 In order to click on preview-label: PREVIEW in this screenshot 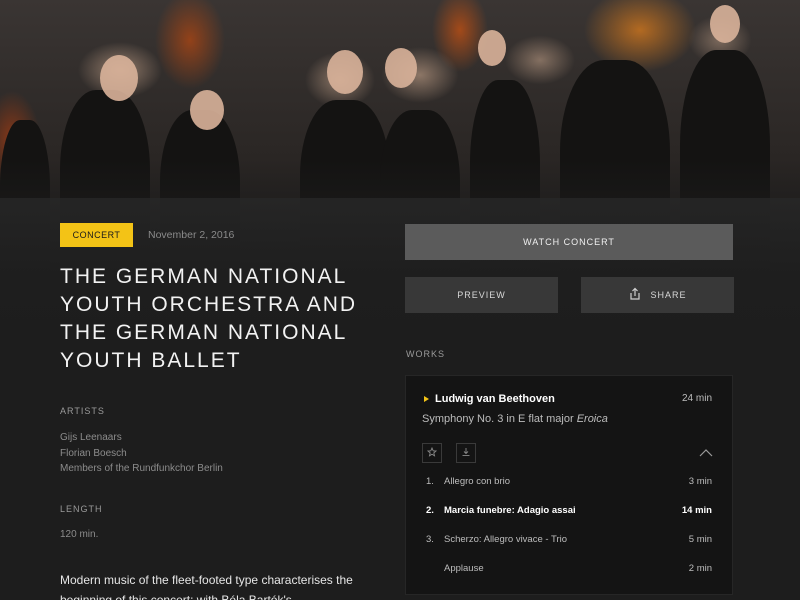, I will do `click(481, 295)`.